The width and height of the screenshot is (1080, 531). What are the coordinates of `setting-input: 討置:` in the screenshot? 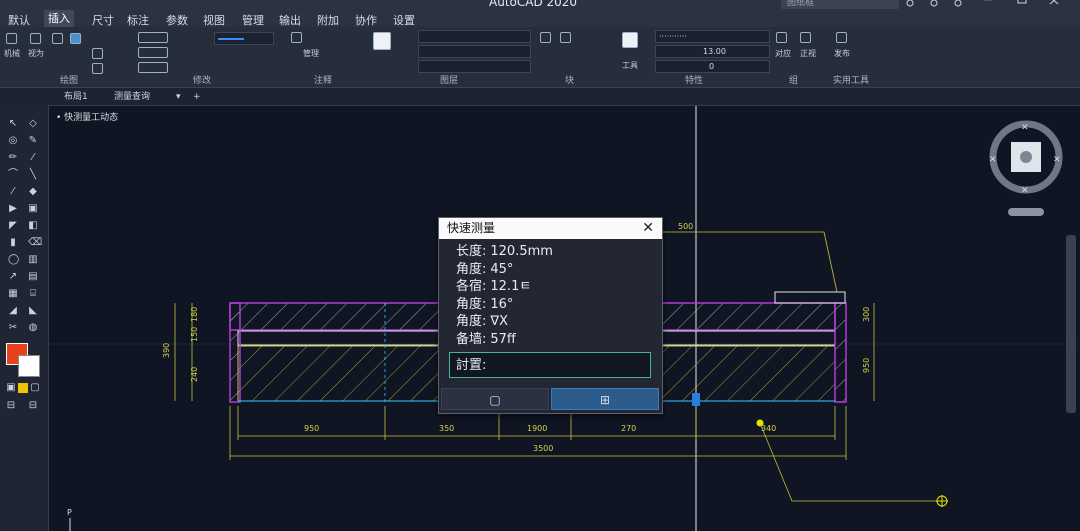 It's located at (550, 365).